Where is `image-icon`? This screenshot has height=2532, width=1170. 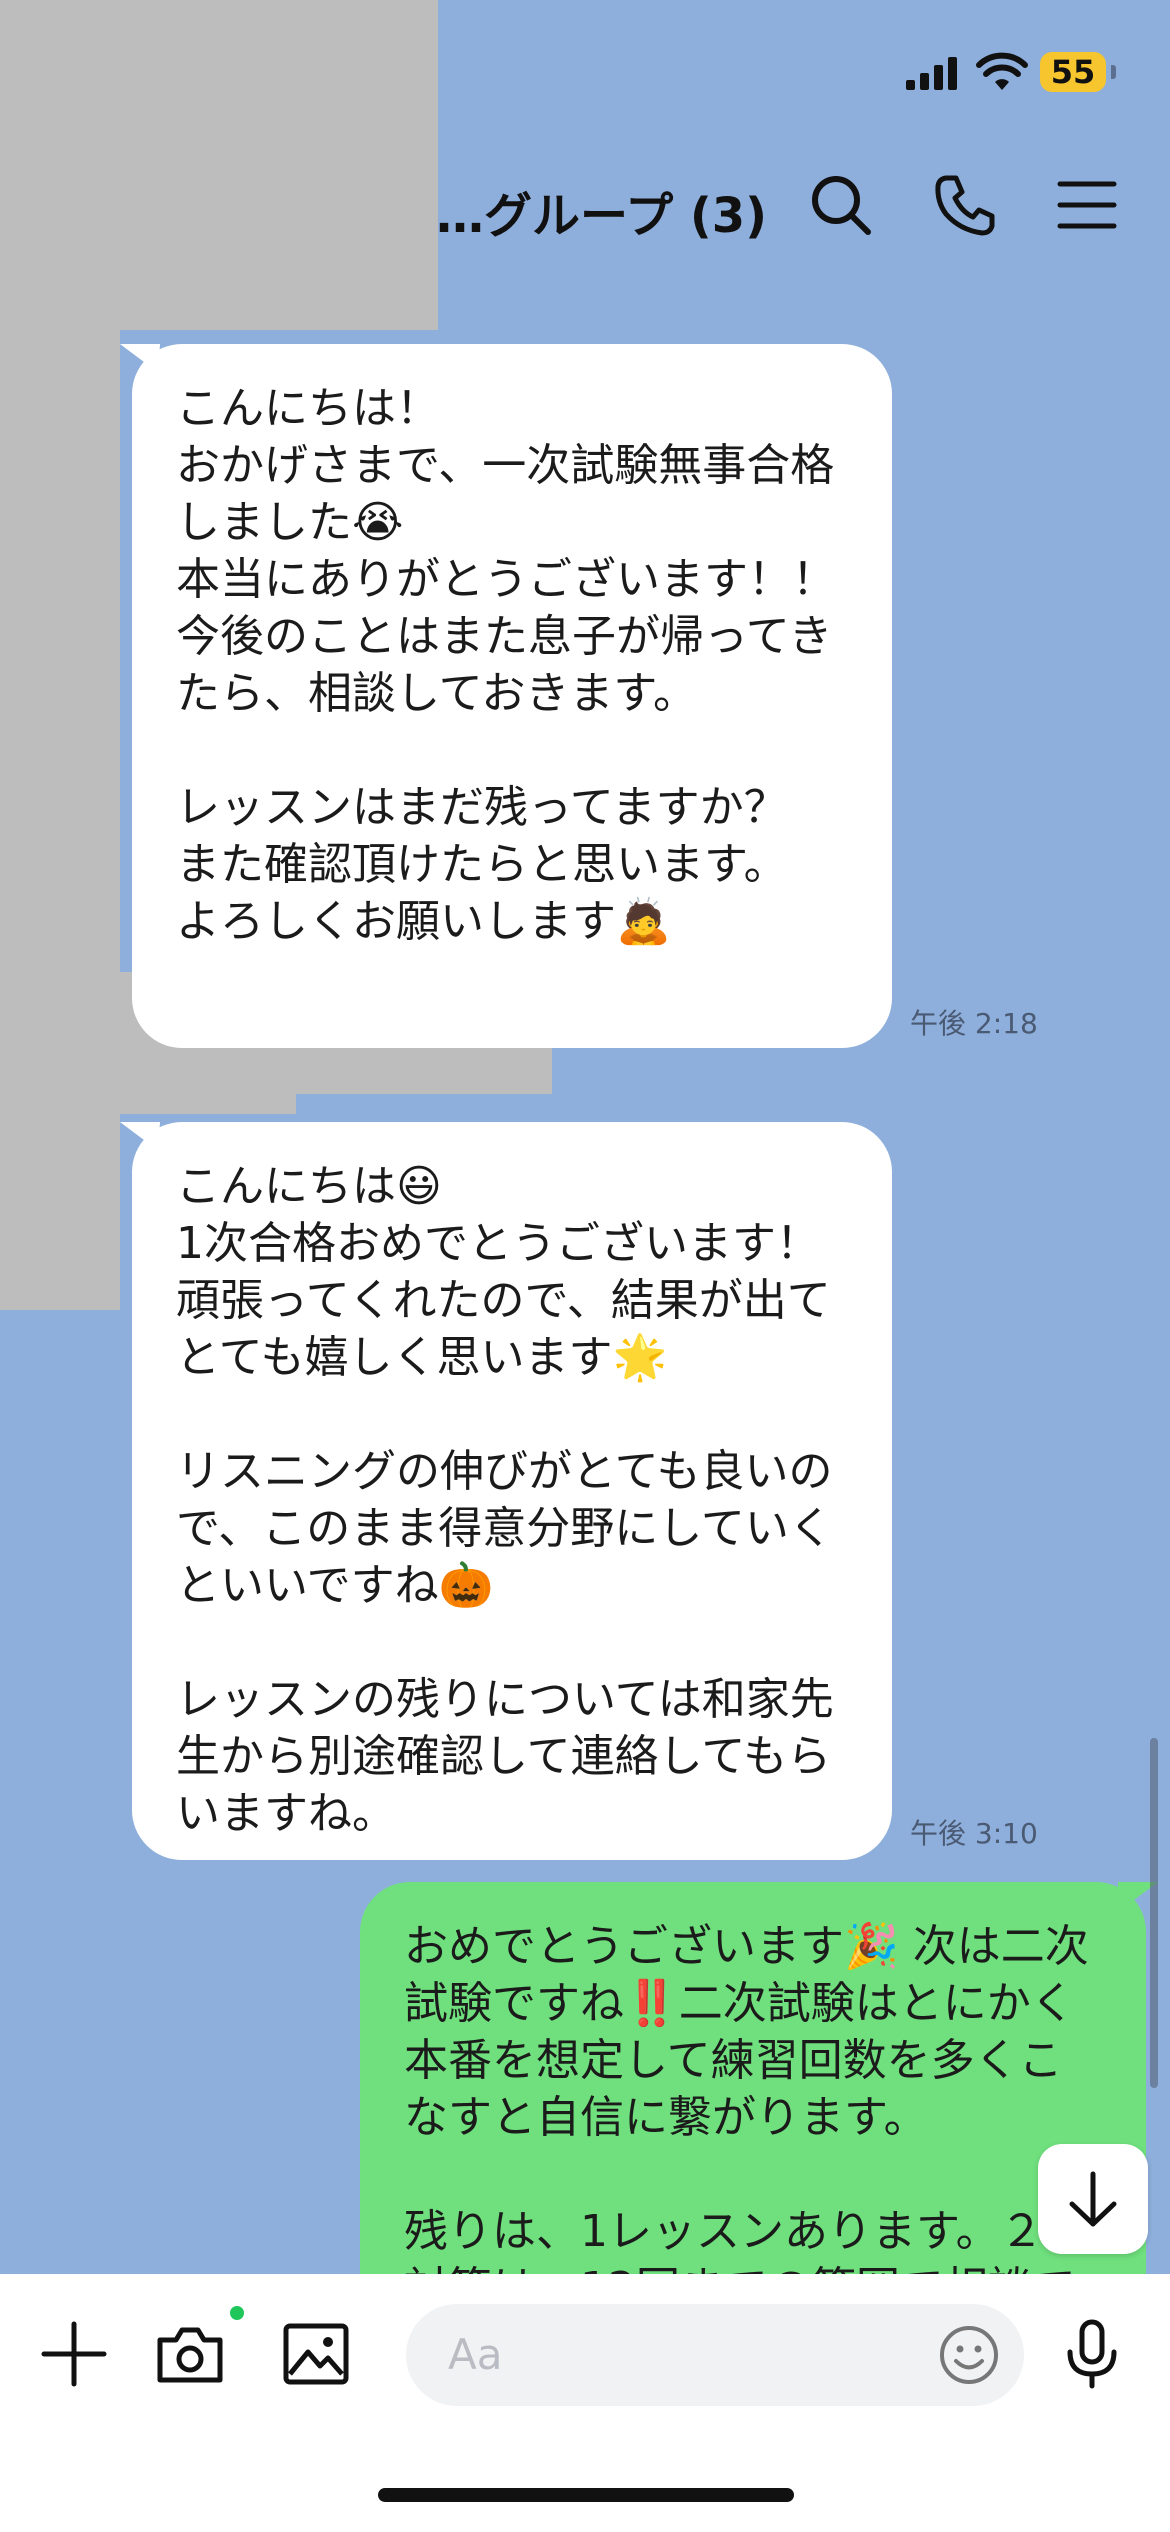
image-icon is located at coordinates (316, 2354).